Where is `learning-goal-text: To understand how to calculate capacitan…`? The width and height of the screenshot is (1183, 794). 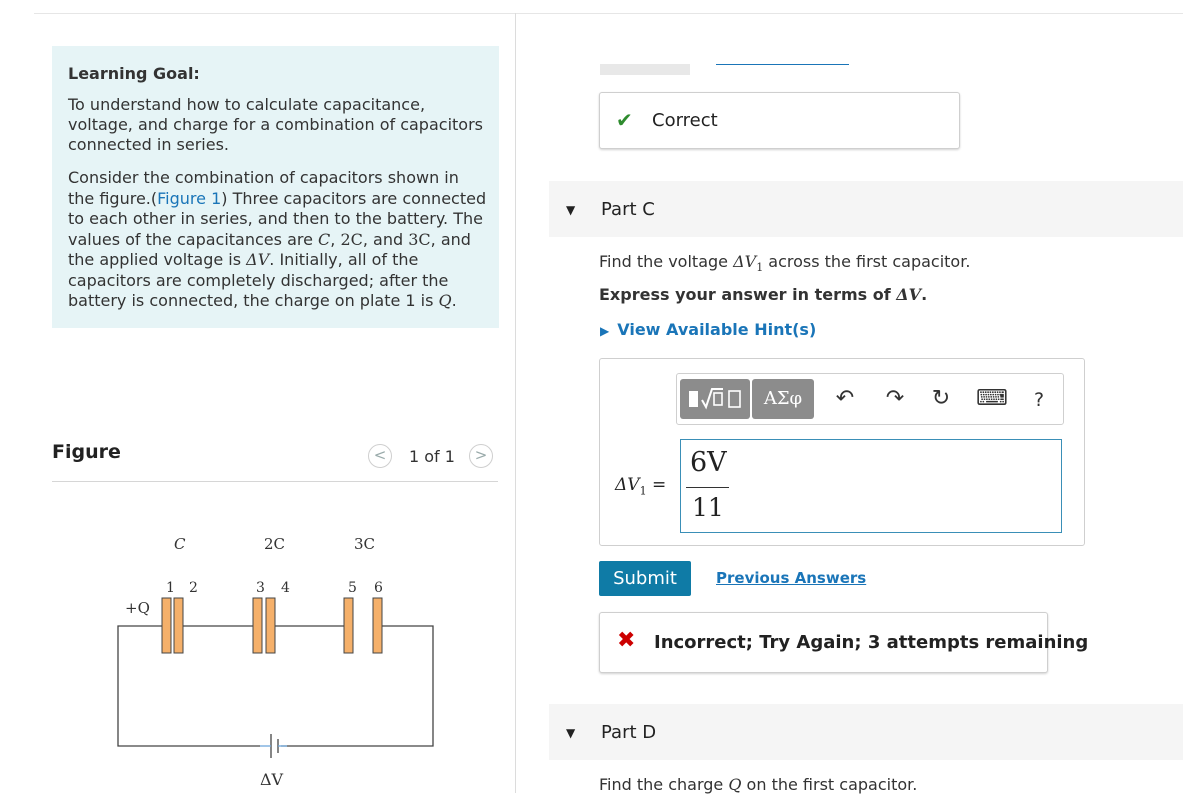
learning-goal-text: To understand how to calculate capacitan… is located at coordinates (275, 124).